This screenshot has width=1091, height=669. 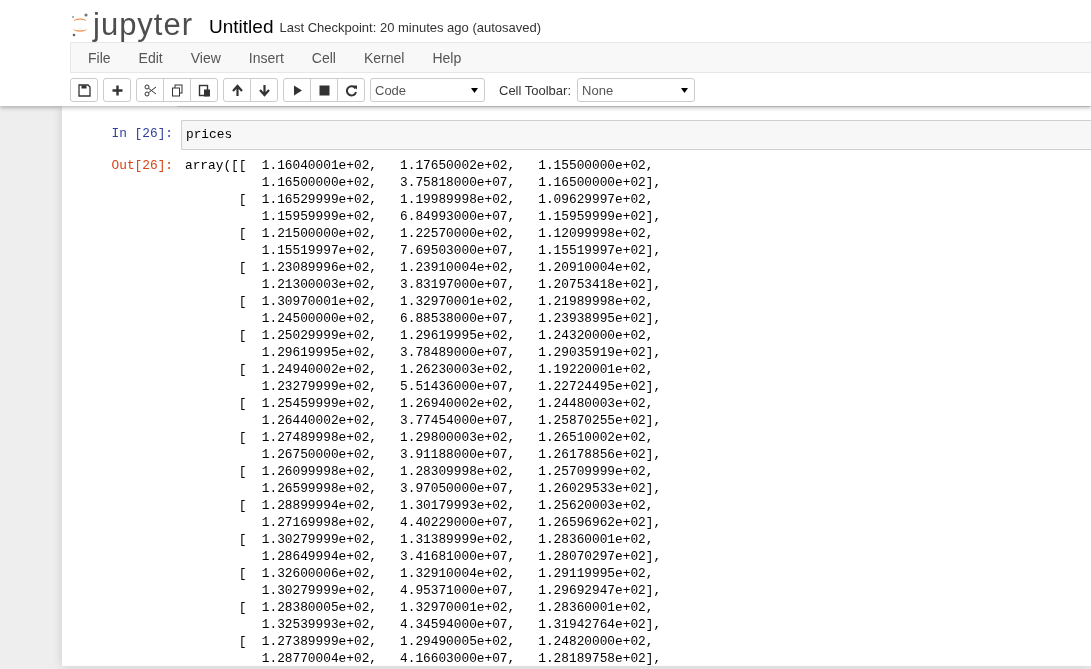 I want to click on output-line: [ 1.28899994e+02, 1.30179993e+02, 1.25620003e+02,, so click(x=446, y=505).